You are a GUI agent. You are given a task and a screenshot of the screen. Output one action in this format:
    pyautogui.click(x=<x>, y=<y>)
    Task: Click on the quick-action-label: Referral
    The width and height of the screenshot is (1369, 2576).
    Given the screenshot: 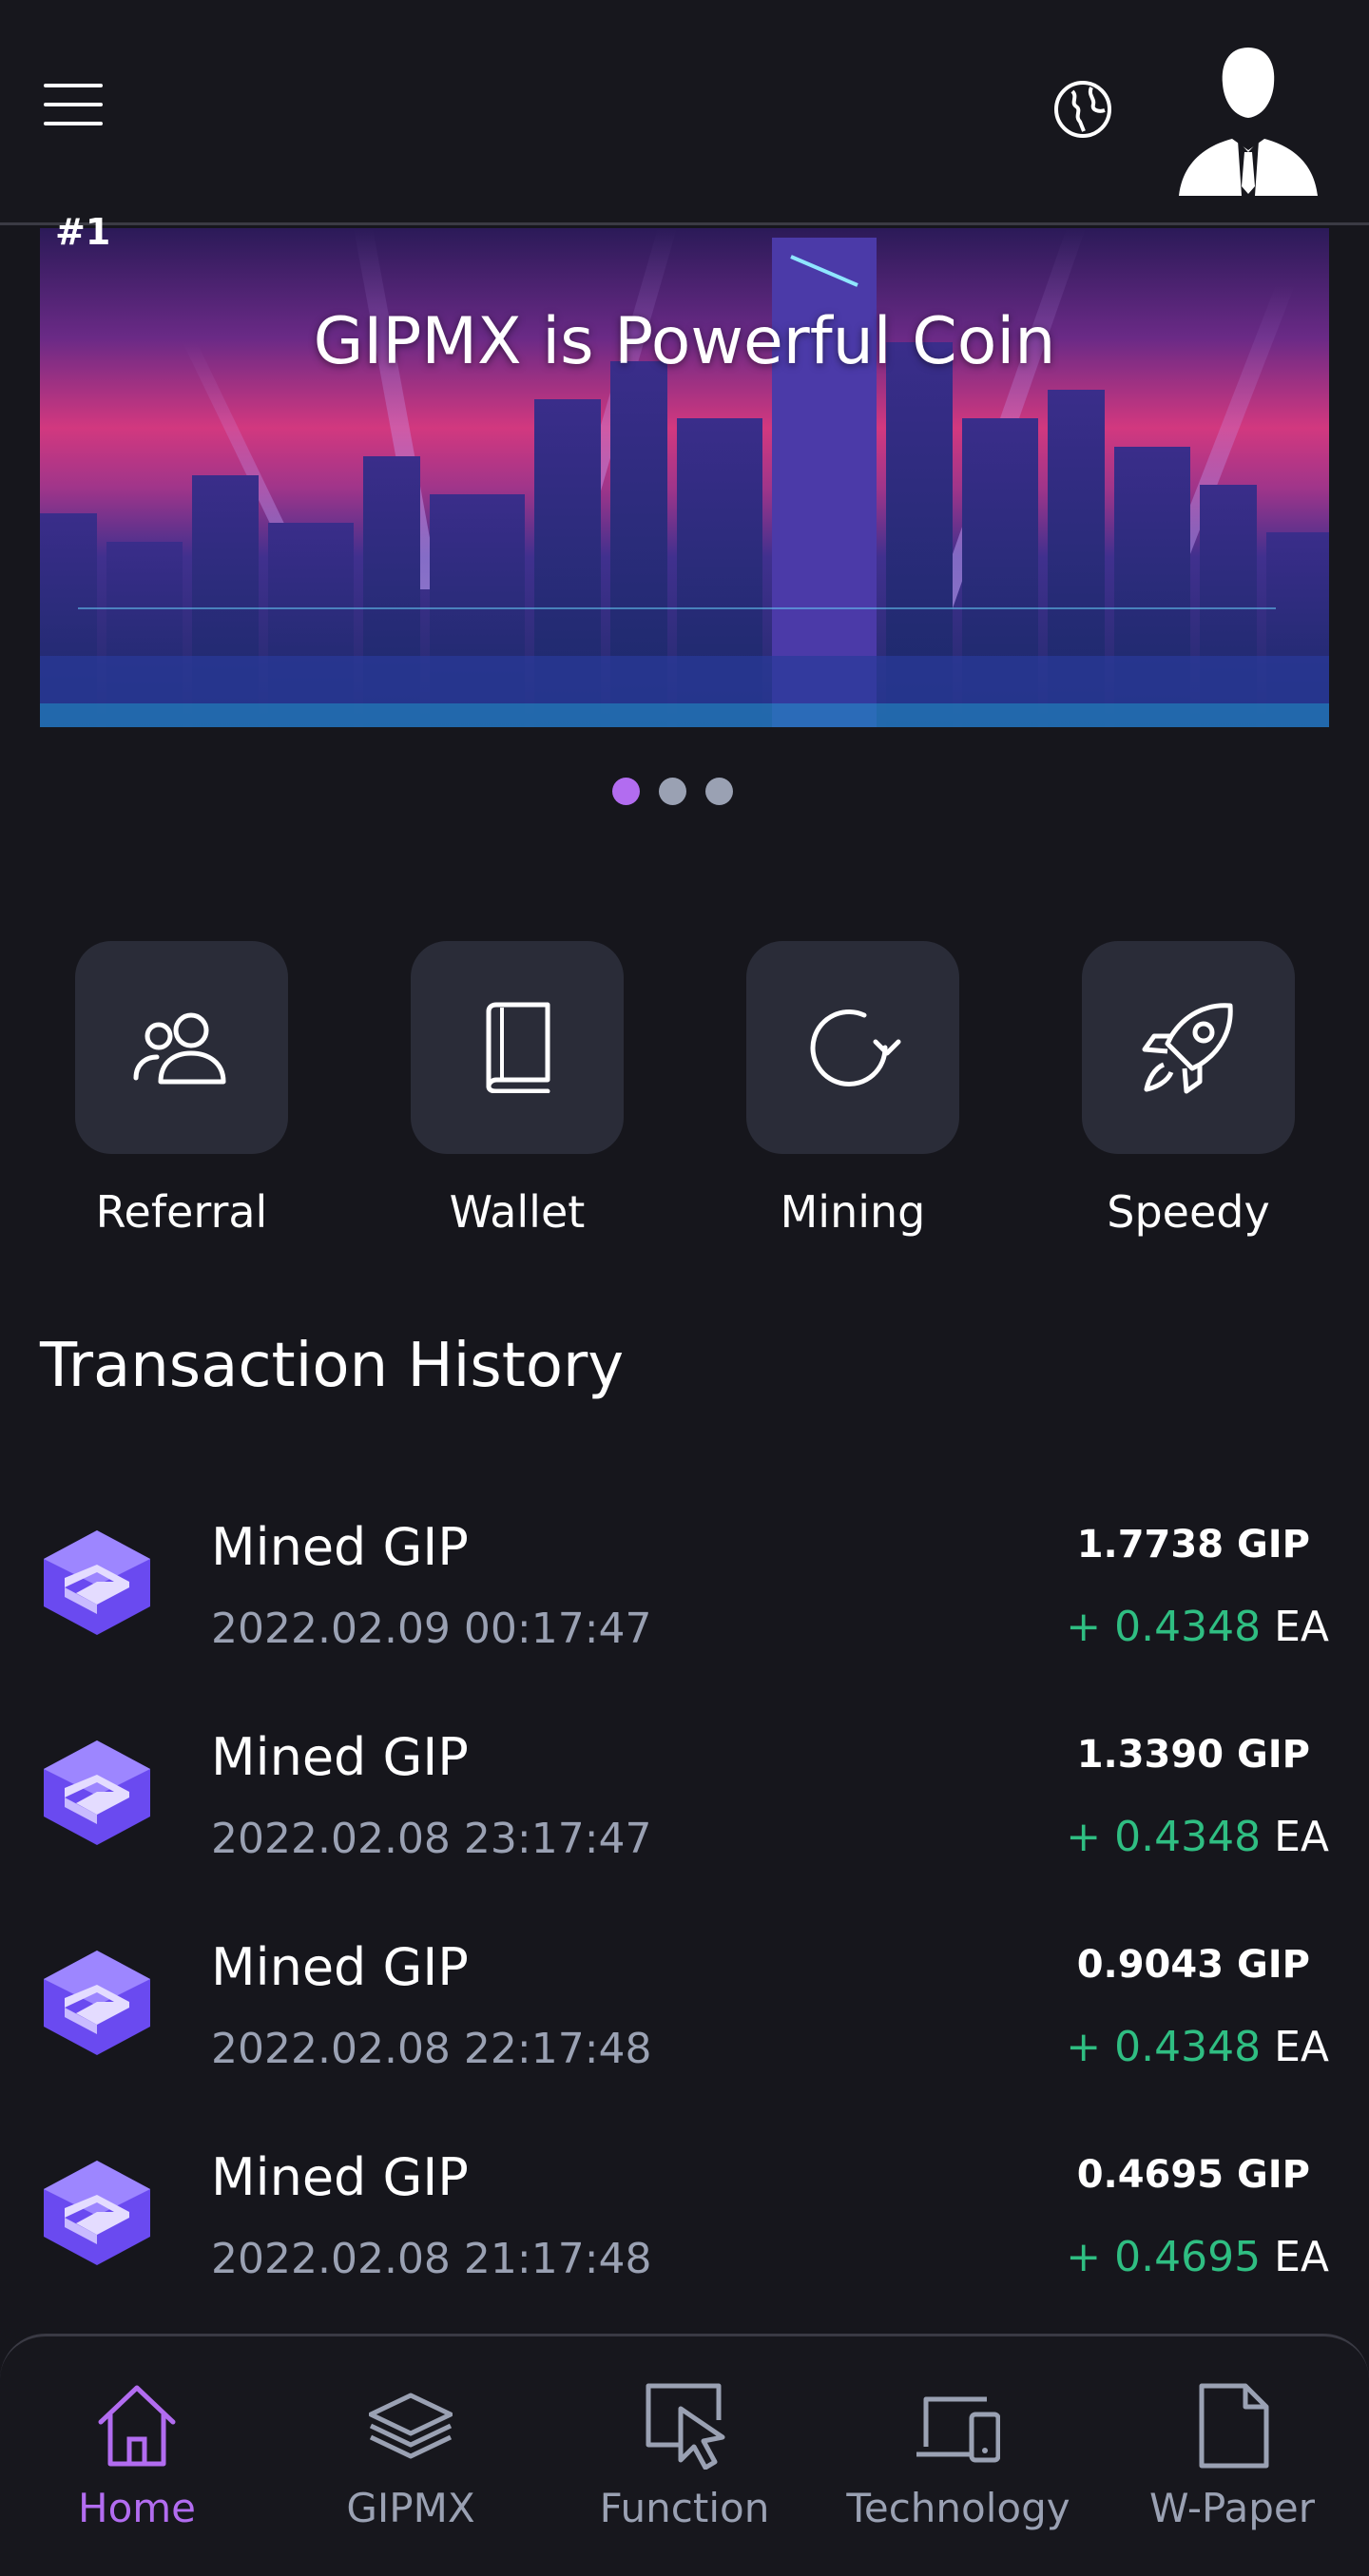 What is the action you would take?
    pyautogui.click(x=181, y=1212)
    